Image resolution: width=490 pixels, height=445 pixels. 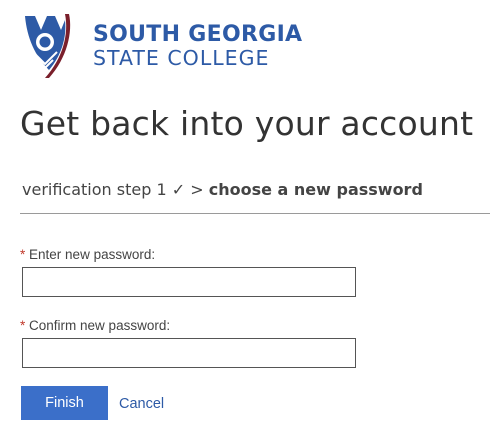 I want to click on college-name-line1: SOUTH GEORGIA, so click(x=198, y=34).